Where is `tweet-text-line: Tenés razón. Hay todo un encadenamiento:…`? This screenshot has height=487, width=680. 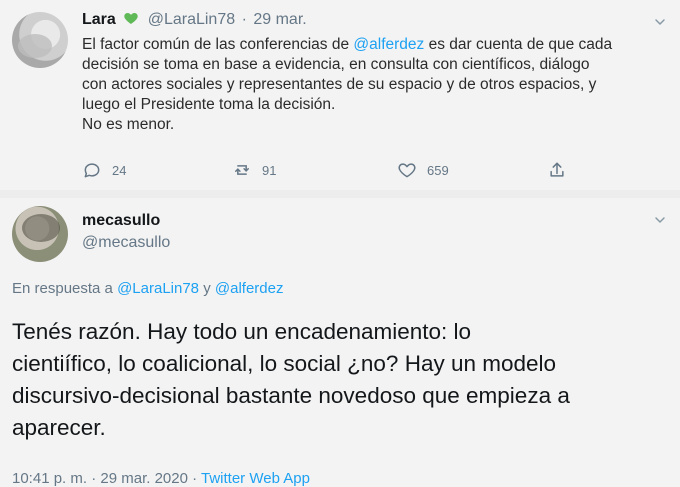
tweet-text-line: Tenés razón. Hay todo un encadenamiento:… is located at coordinates (242, 331).